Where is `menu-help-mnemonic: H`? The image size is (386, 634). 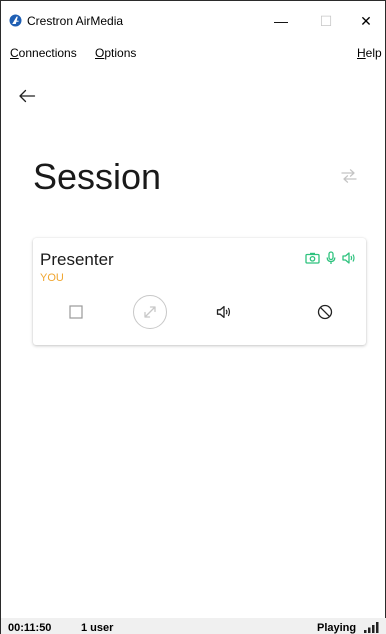
menu-help-mnemonic: H is located at coordinates (361, 53).